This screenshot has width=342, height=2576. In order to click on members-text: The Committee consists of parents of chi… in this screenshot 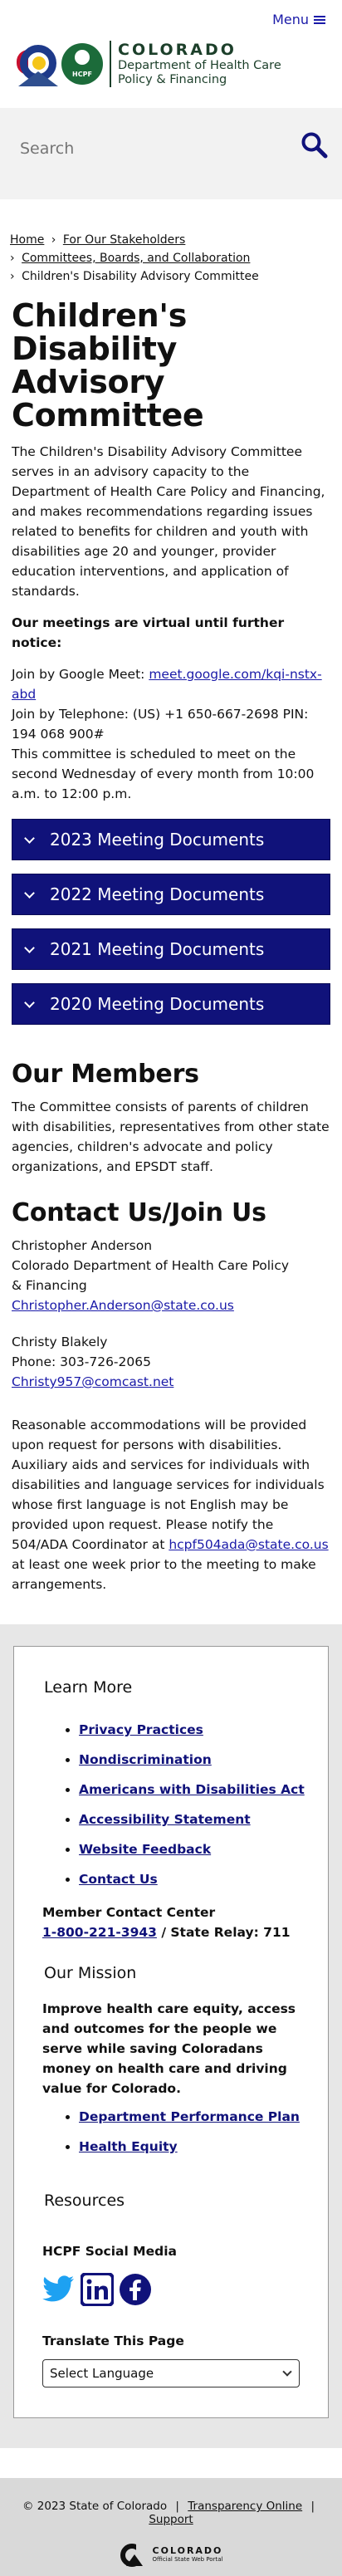, I will do `click(171, 1137)`.